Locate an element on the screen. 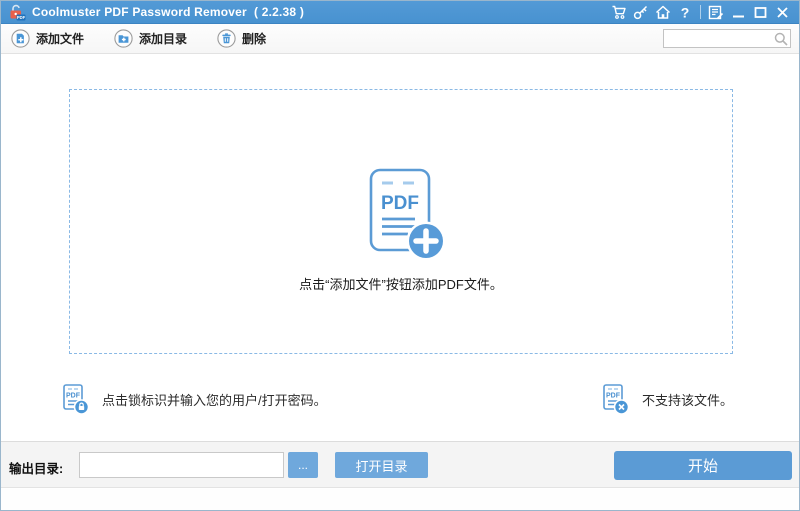 The image size is (800, 511). unsupported-hint-text: 不支持该文件。 is located at coordinates (688, 400).